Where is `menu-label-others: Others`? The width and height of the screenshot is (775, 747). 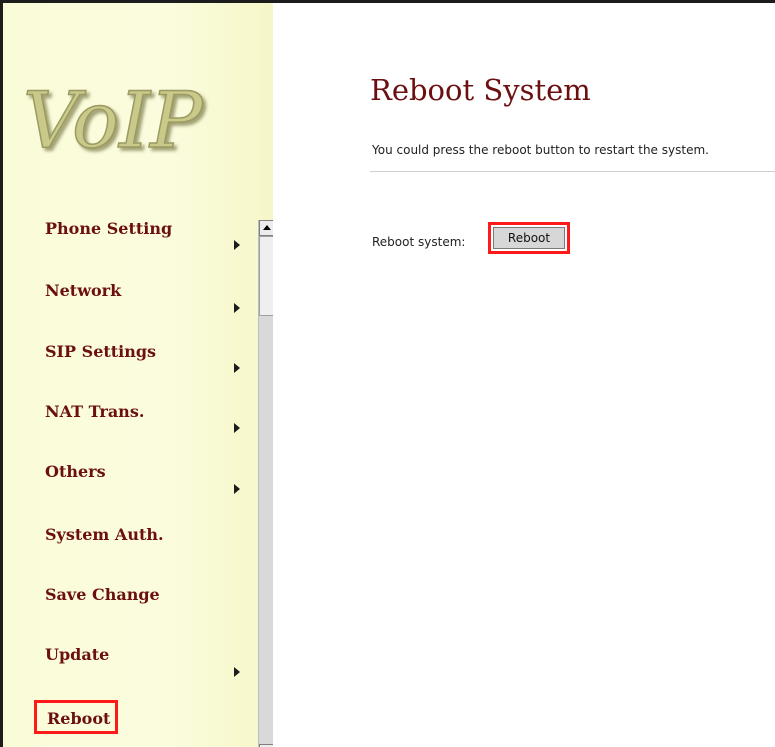 menu-label-others: Others is located at coordinates (75, 471).